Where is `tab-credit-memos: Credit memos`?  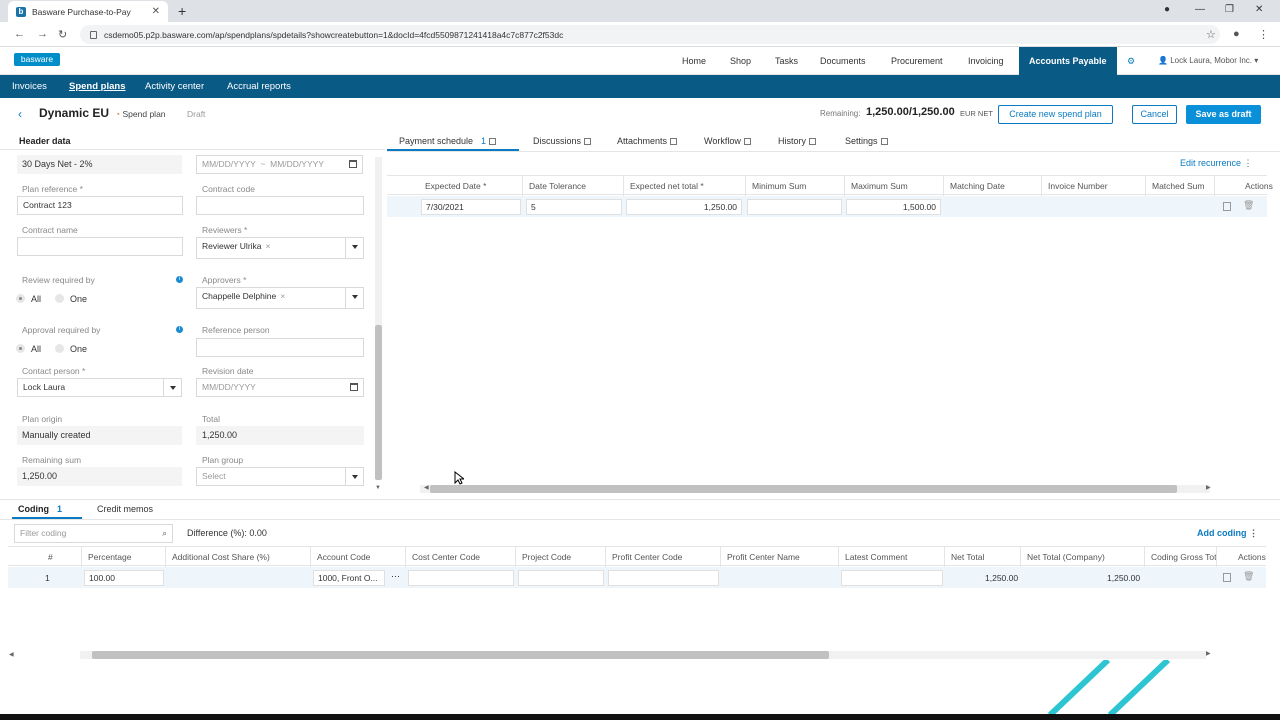 tab-credit-memos: Credit memos is located at coordinates (125, 509).